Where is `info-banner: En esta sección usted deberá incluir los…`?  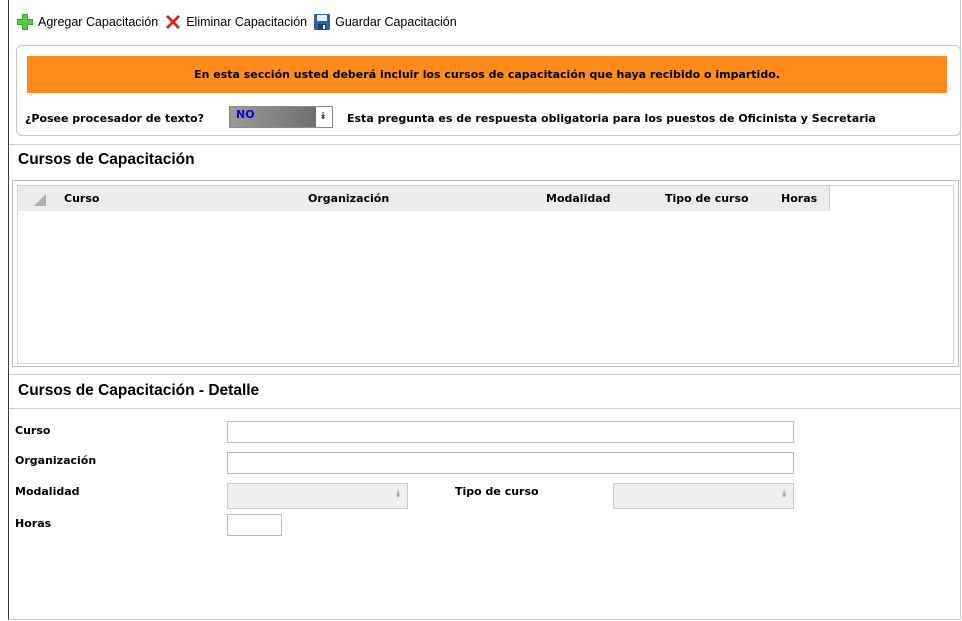 info-banner: En esta sección usted deberá incluir los… is located at coordinates (487, 74).